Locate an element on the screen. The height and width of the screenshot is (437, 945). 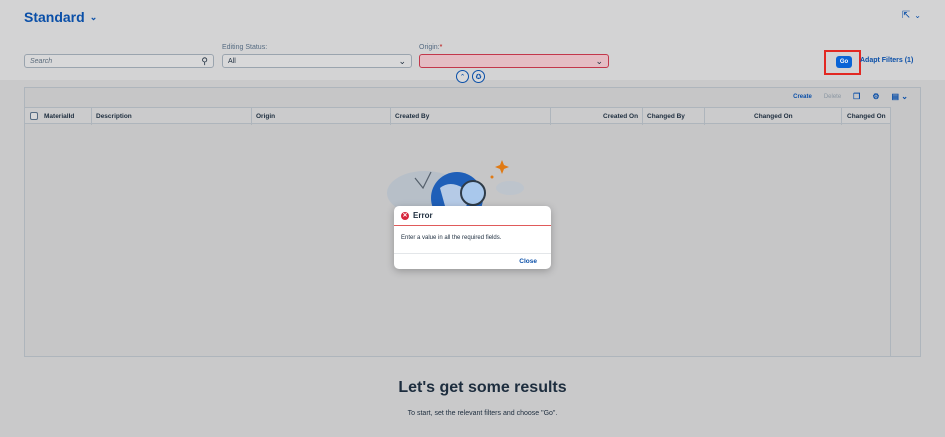
empty-state-title: Let's get some results is located at coordinates (482, 387).